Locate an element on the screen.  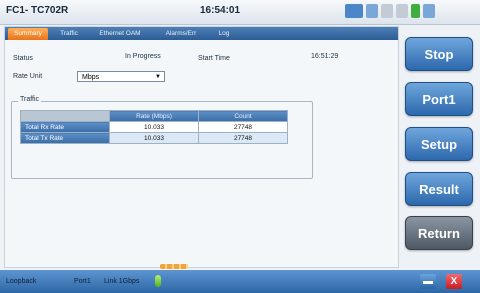
result-button: Result is located at coordinates (439, 189).